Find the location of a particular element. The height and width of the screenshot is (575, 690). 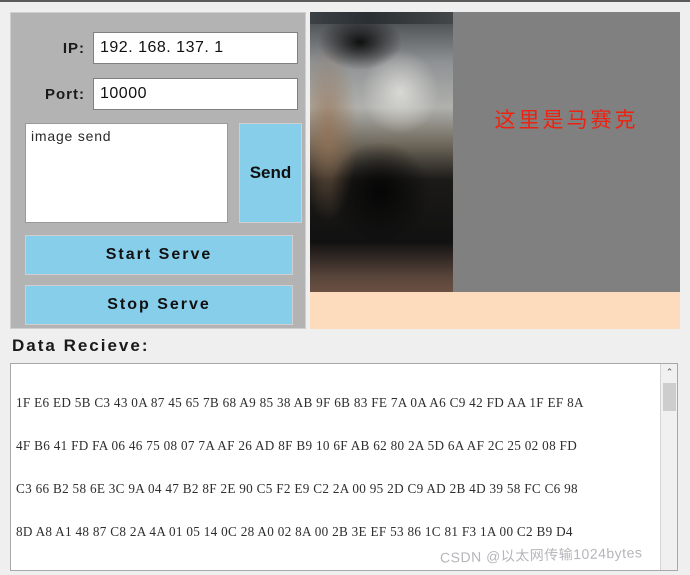

port-field-row: Port: 10000 is located at coordinates (159, 94).